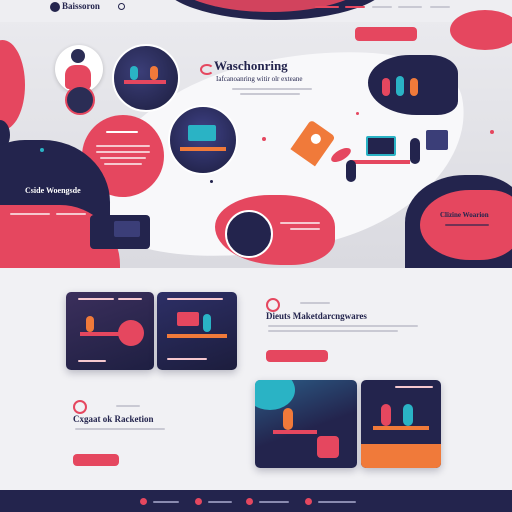 The height and width of the screenshot is (512, 512). I want to click on left-panel-title: Cside Woengsde, so click(53, 190).